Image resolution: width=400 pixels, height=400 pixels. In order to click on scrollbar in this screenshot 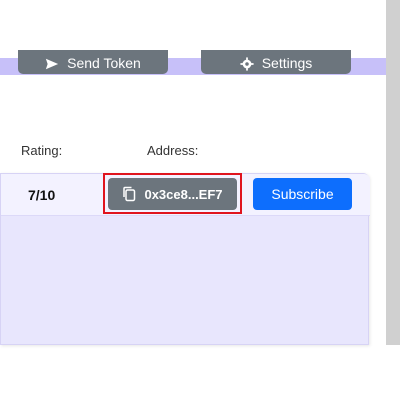, I will do `click(393, 172)`.